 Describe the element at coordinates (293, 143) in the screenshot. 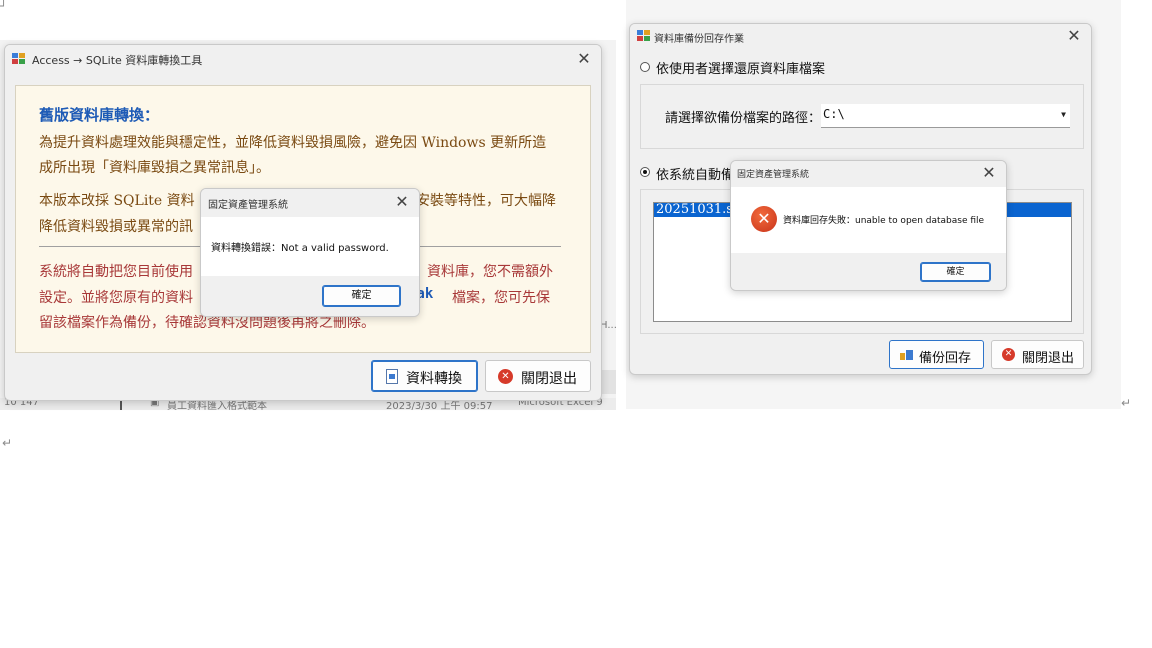

I see `intro-line-1: 為提升資料處理效能與穩定性，並降低資料毀損風險，避免因 Windows 更新所造` at that location.